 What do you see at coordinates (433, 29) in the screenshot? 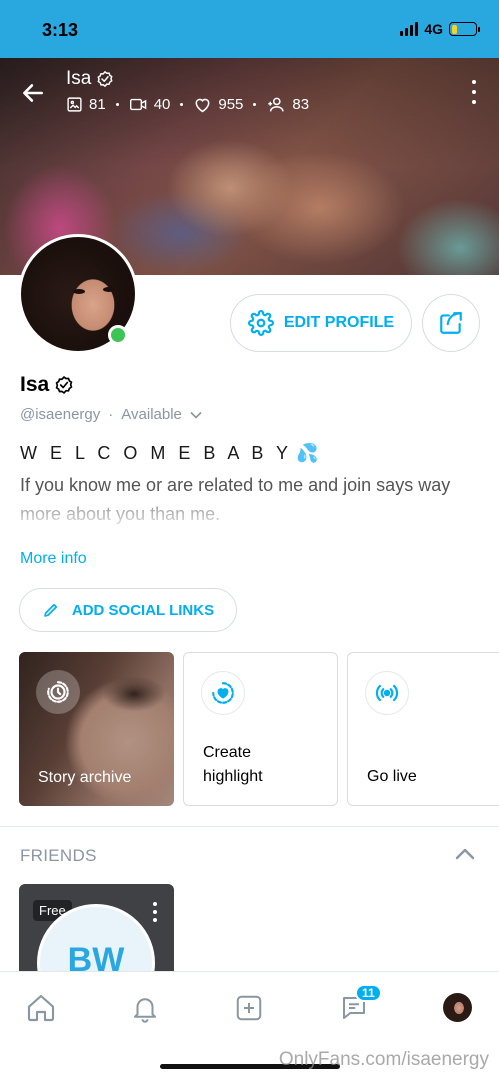
I see `network-label: 4G` at bounding box center [433, 29].